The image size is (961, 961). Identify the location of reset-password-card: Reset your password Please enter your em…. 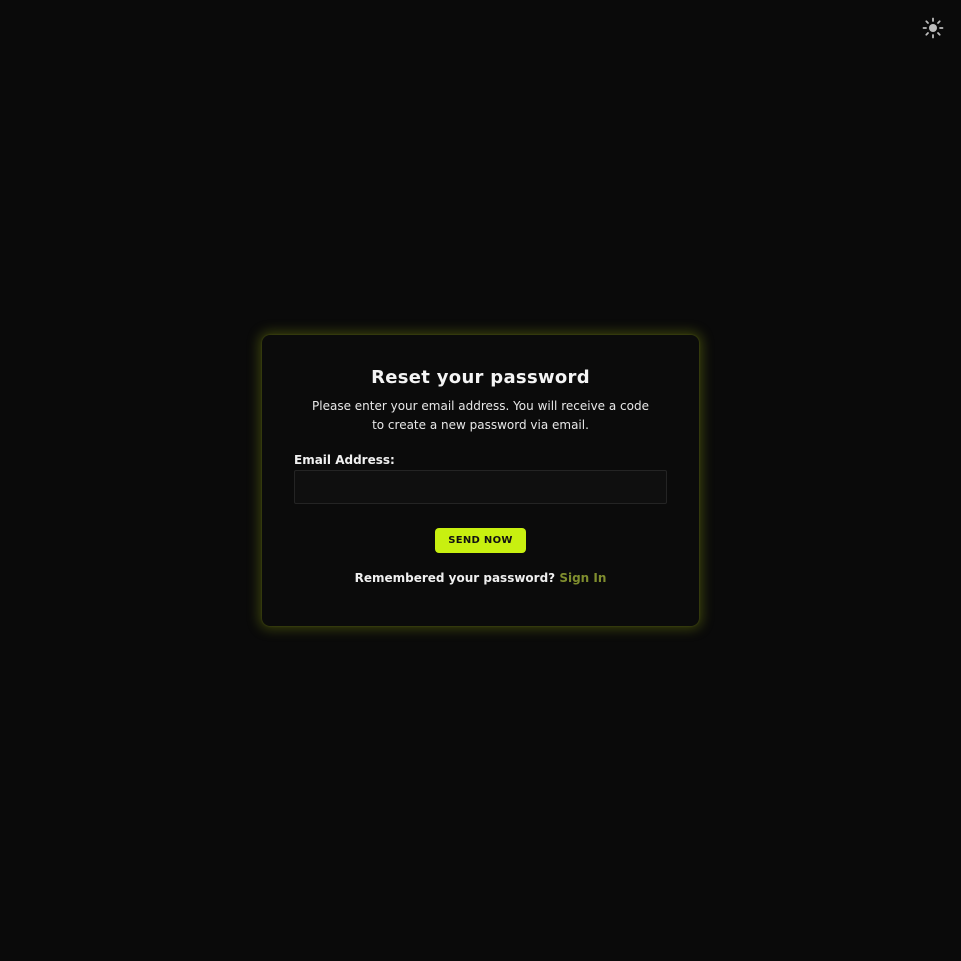
(480, 480).